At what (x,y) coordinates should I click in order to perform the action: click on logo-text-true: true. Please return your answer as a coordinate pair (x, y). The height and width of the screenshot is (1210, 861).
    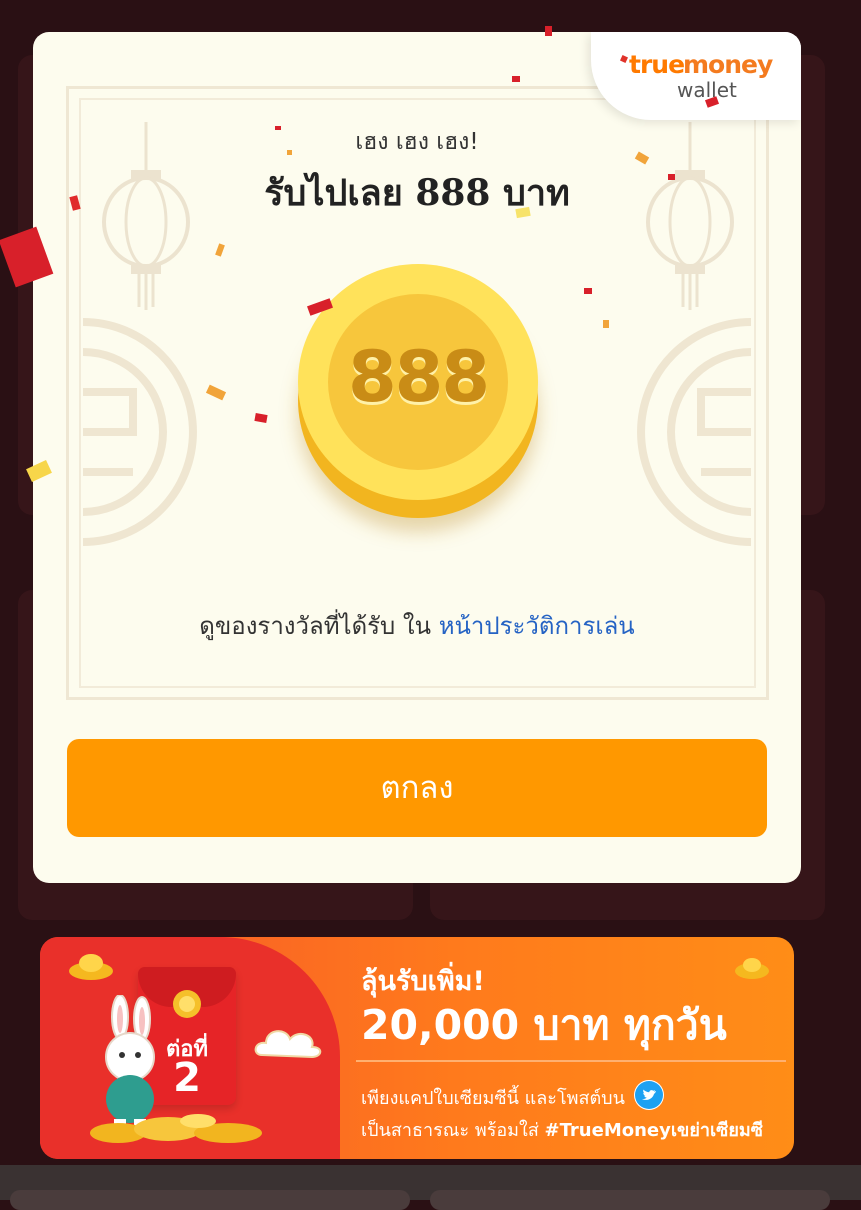
    Looking at the image, I should click on (657, 64).